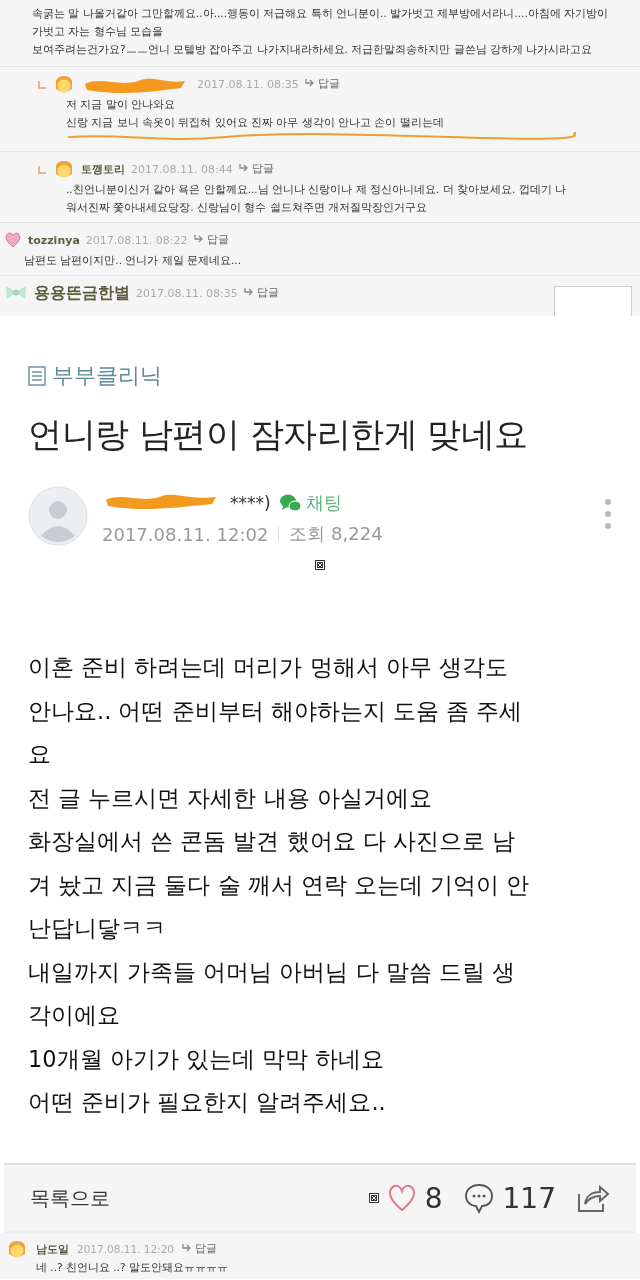 The image size is (640, 1280). Describe the element at coordinates (103, 169) in the screenshot. I see `commenter-name: 토깽토리` at that location.